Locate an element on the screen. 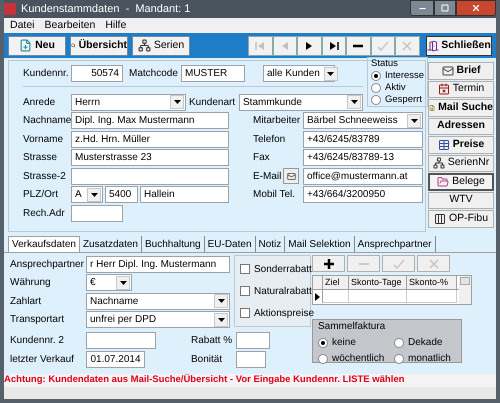  tab: Notiz is located at coordinates (271, 244).